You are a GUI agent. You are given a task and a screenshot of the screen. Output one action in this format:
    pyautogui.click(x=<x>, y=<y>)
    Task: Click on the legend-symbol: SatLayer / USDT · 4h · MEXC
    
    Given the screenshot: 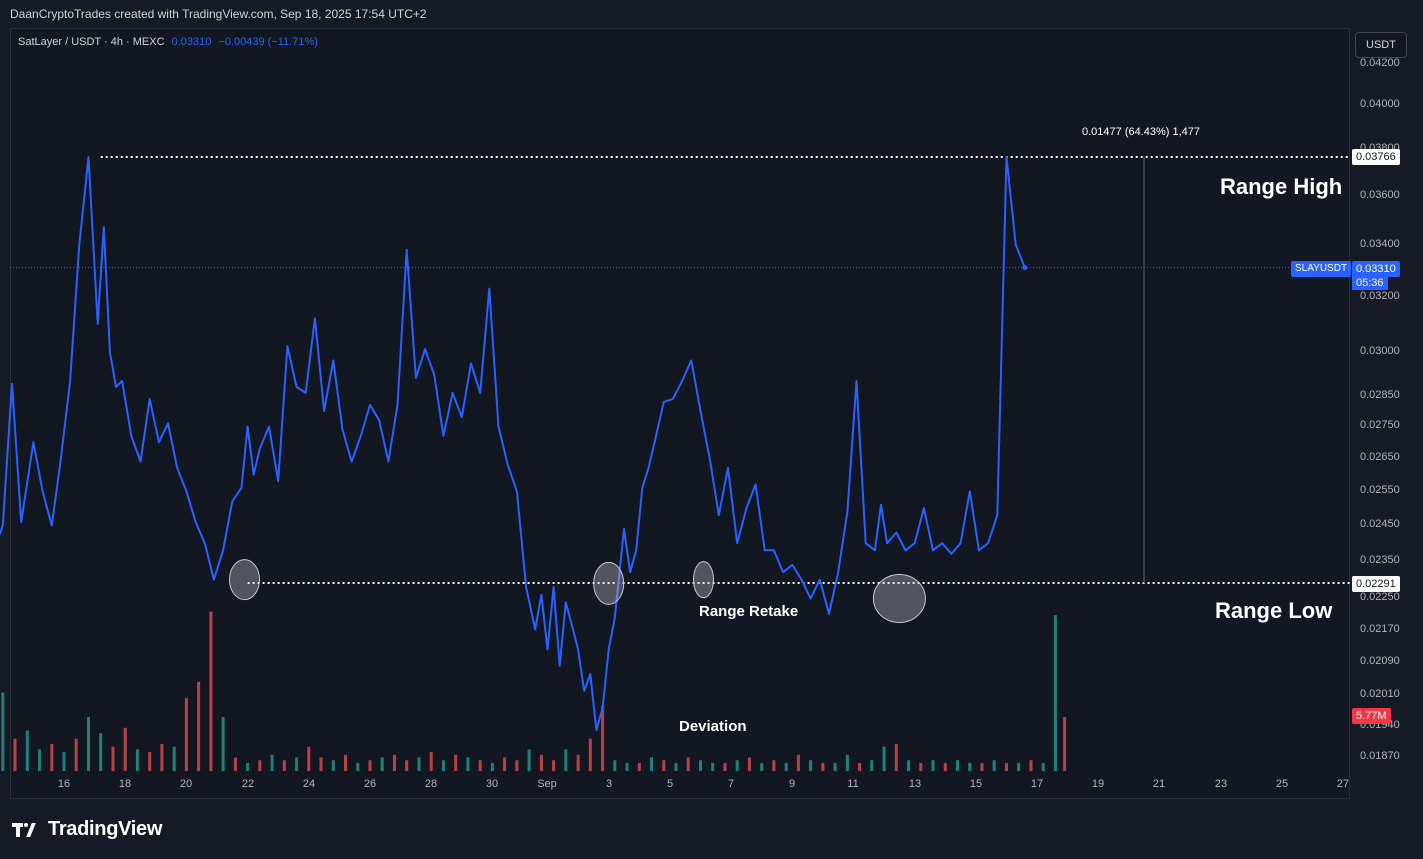 What is the action you would take?
    pyautogui.click(x=91, y=42)
    